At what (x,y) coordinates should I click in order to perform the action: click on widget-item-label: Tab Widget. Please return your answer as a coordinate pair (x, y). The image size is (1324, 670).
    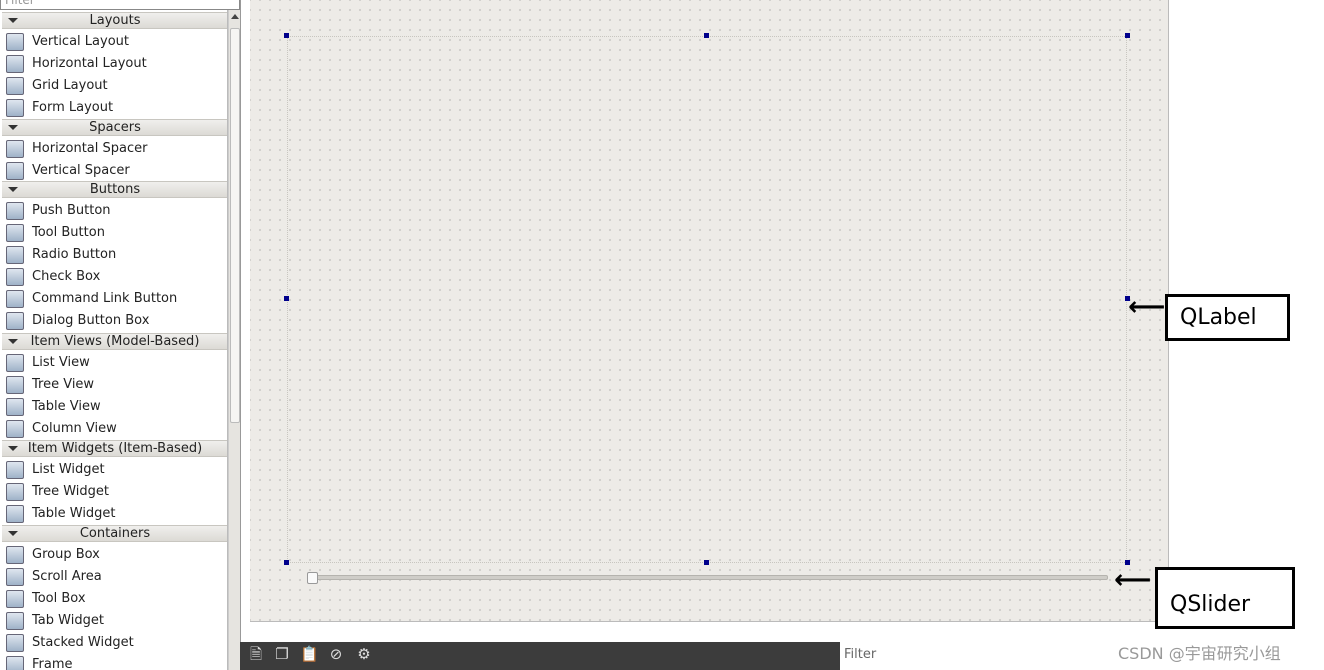
    Looking at the image, I should click on (68, 620).